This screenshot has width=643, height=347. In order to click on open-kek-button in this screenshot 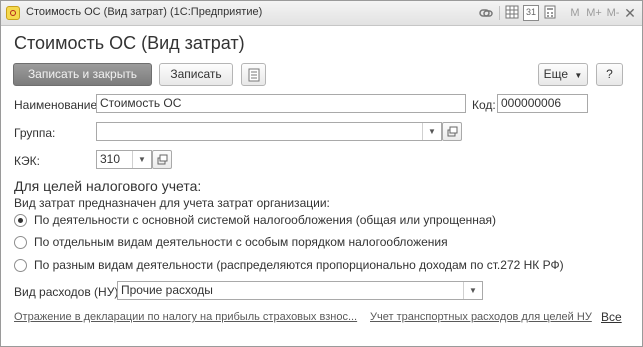, I will do `click(162, 159)`.